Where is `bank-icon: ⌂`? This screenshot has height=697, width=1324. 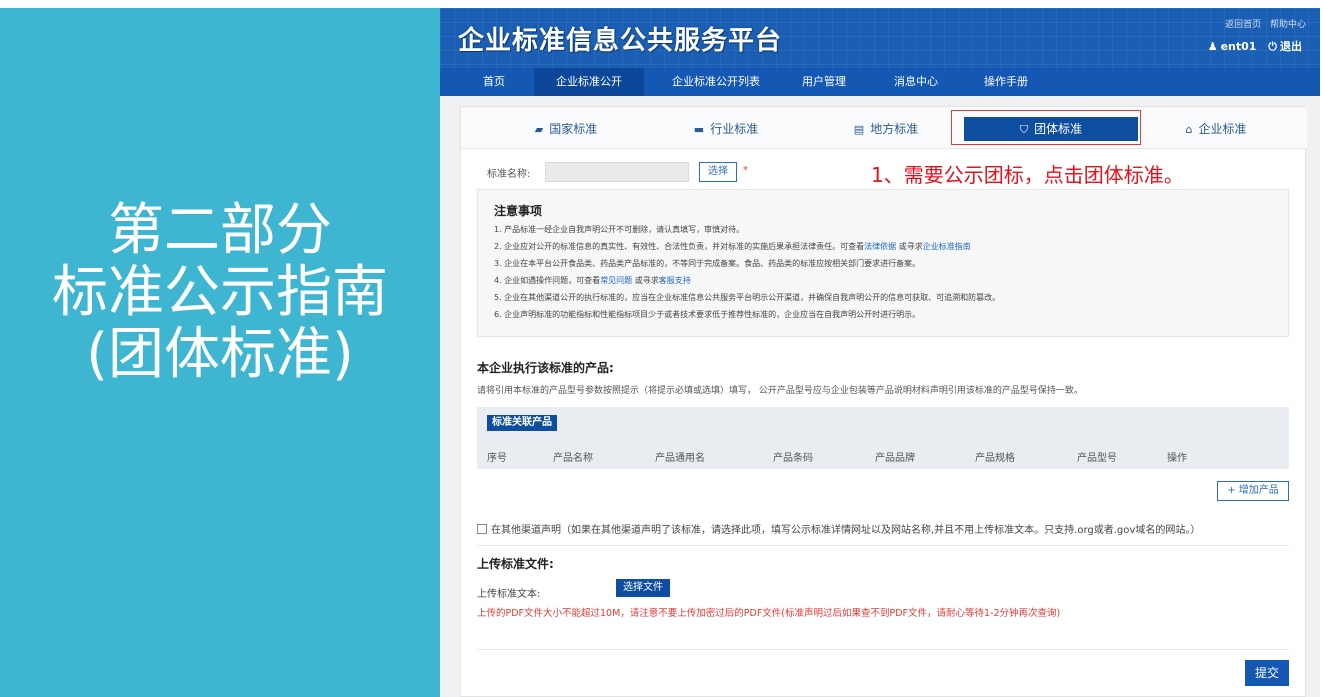
bank-icon: ⌂ is located at coordinates (1189, 129).